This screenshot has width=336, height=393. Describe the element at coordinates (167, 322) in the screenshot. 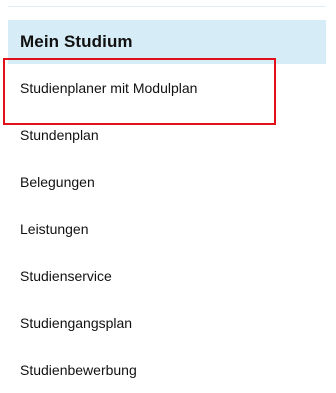

I see `menu-item-studiengangsplan: Studiengangsplan` at that location.